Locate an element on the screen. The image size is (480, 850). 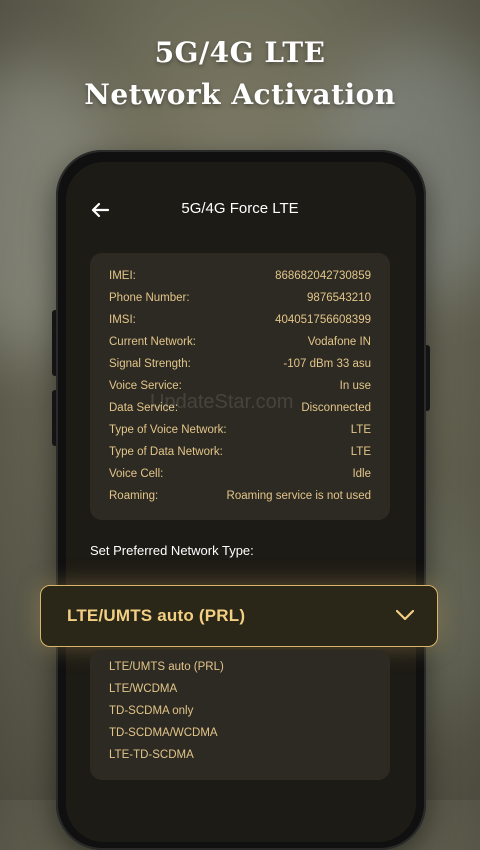
network-option: TD-SCDMA only is located at coordinates (151, 711).